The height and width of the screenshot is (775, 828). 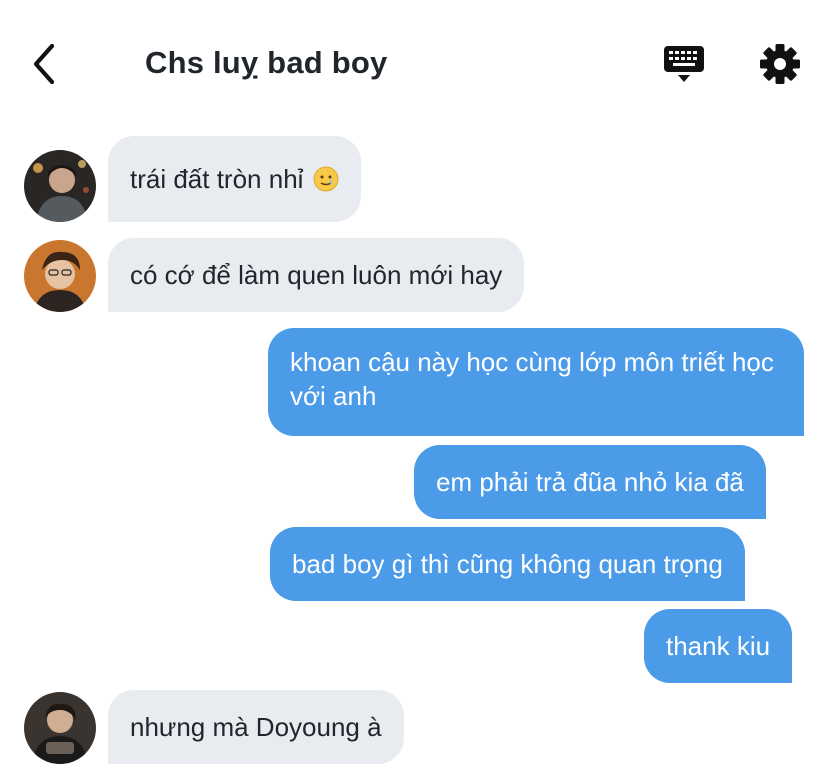 I want to click on keyboard-button, so click(x=684, y=65).